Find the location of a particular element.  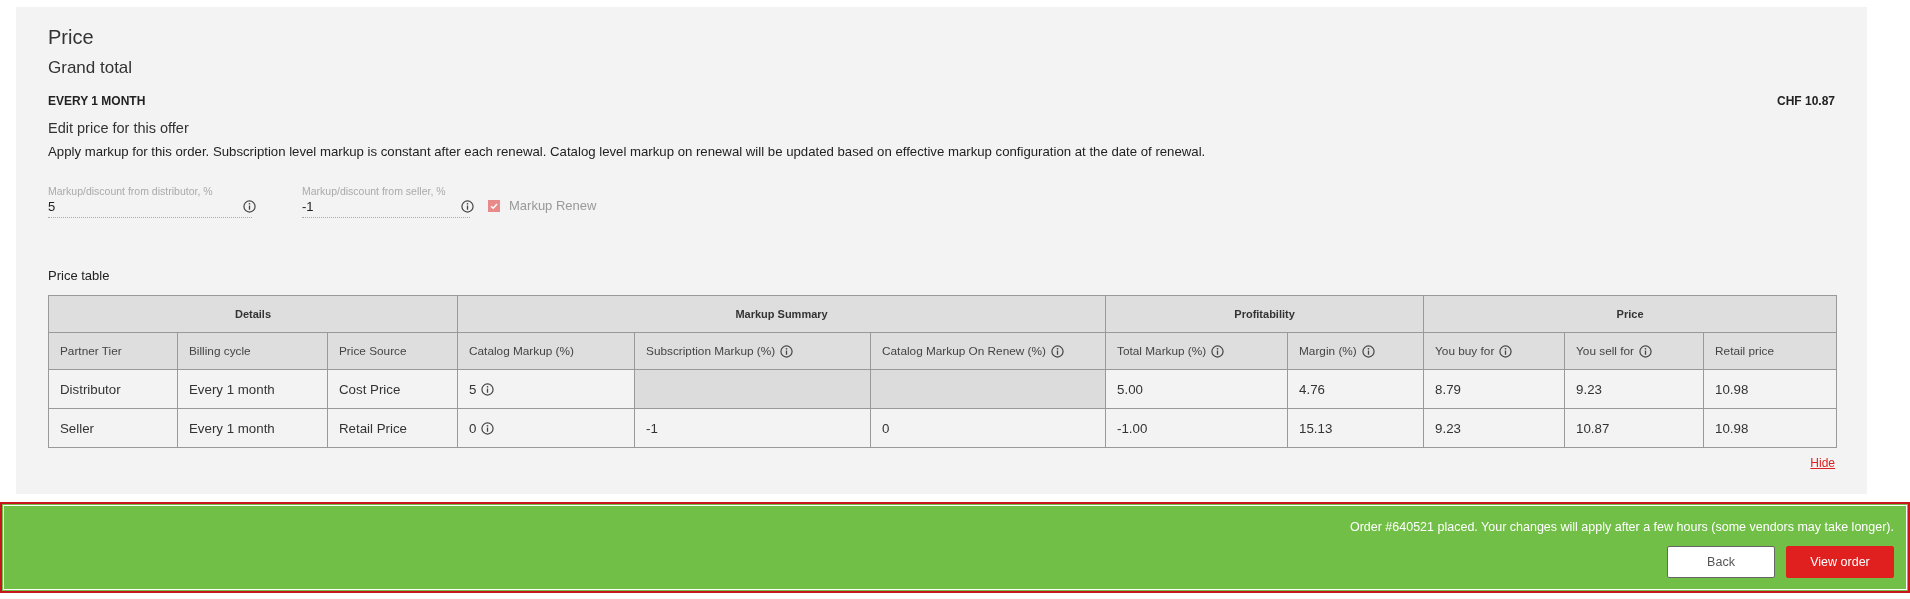

table-cell: Distributor is located at coordinates (113, 389).